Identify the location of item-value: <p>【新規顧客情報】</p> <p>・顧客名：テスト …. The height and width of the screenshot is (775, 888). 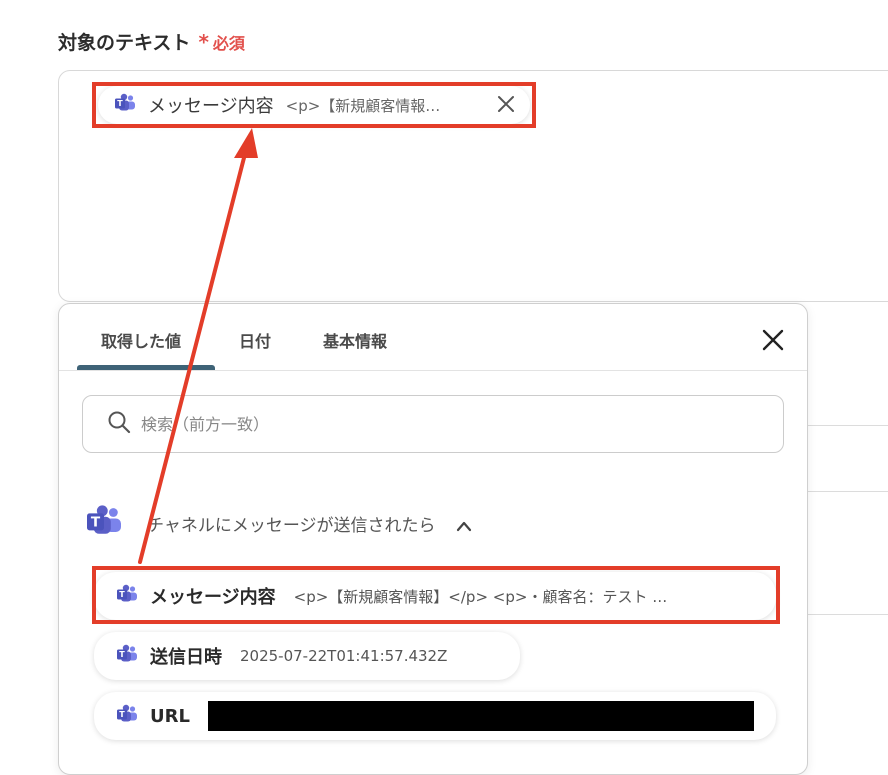
(480, 596).